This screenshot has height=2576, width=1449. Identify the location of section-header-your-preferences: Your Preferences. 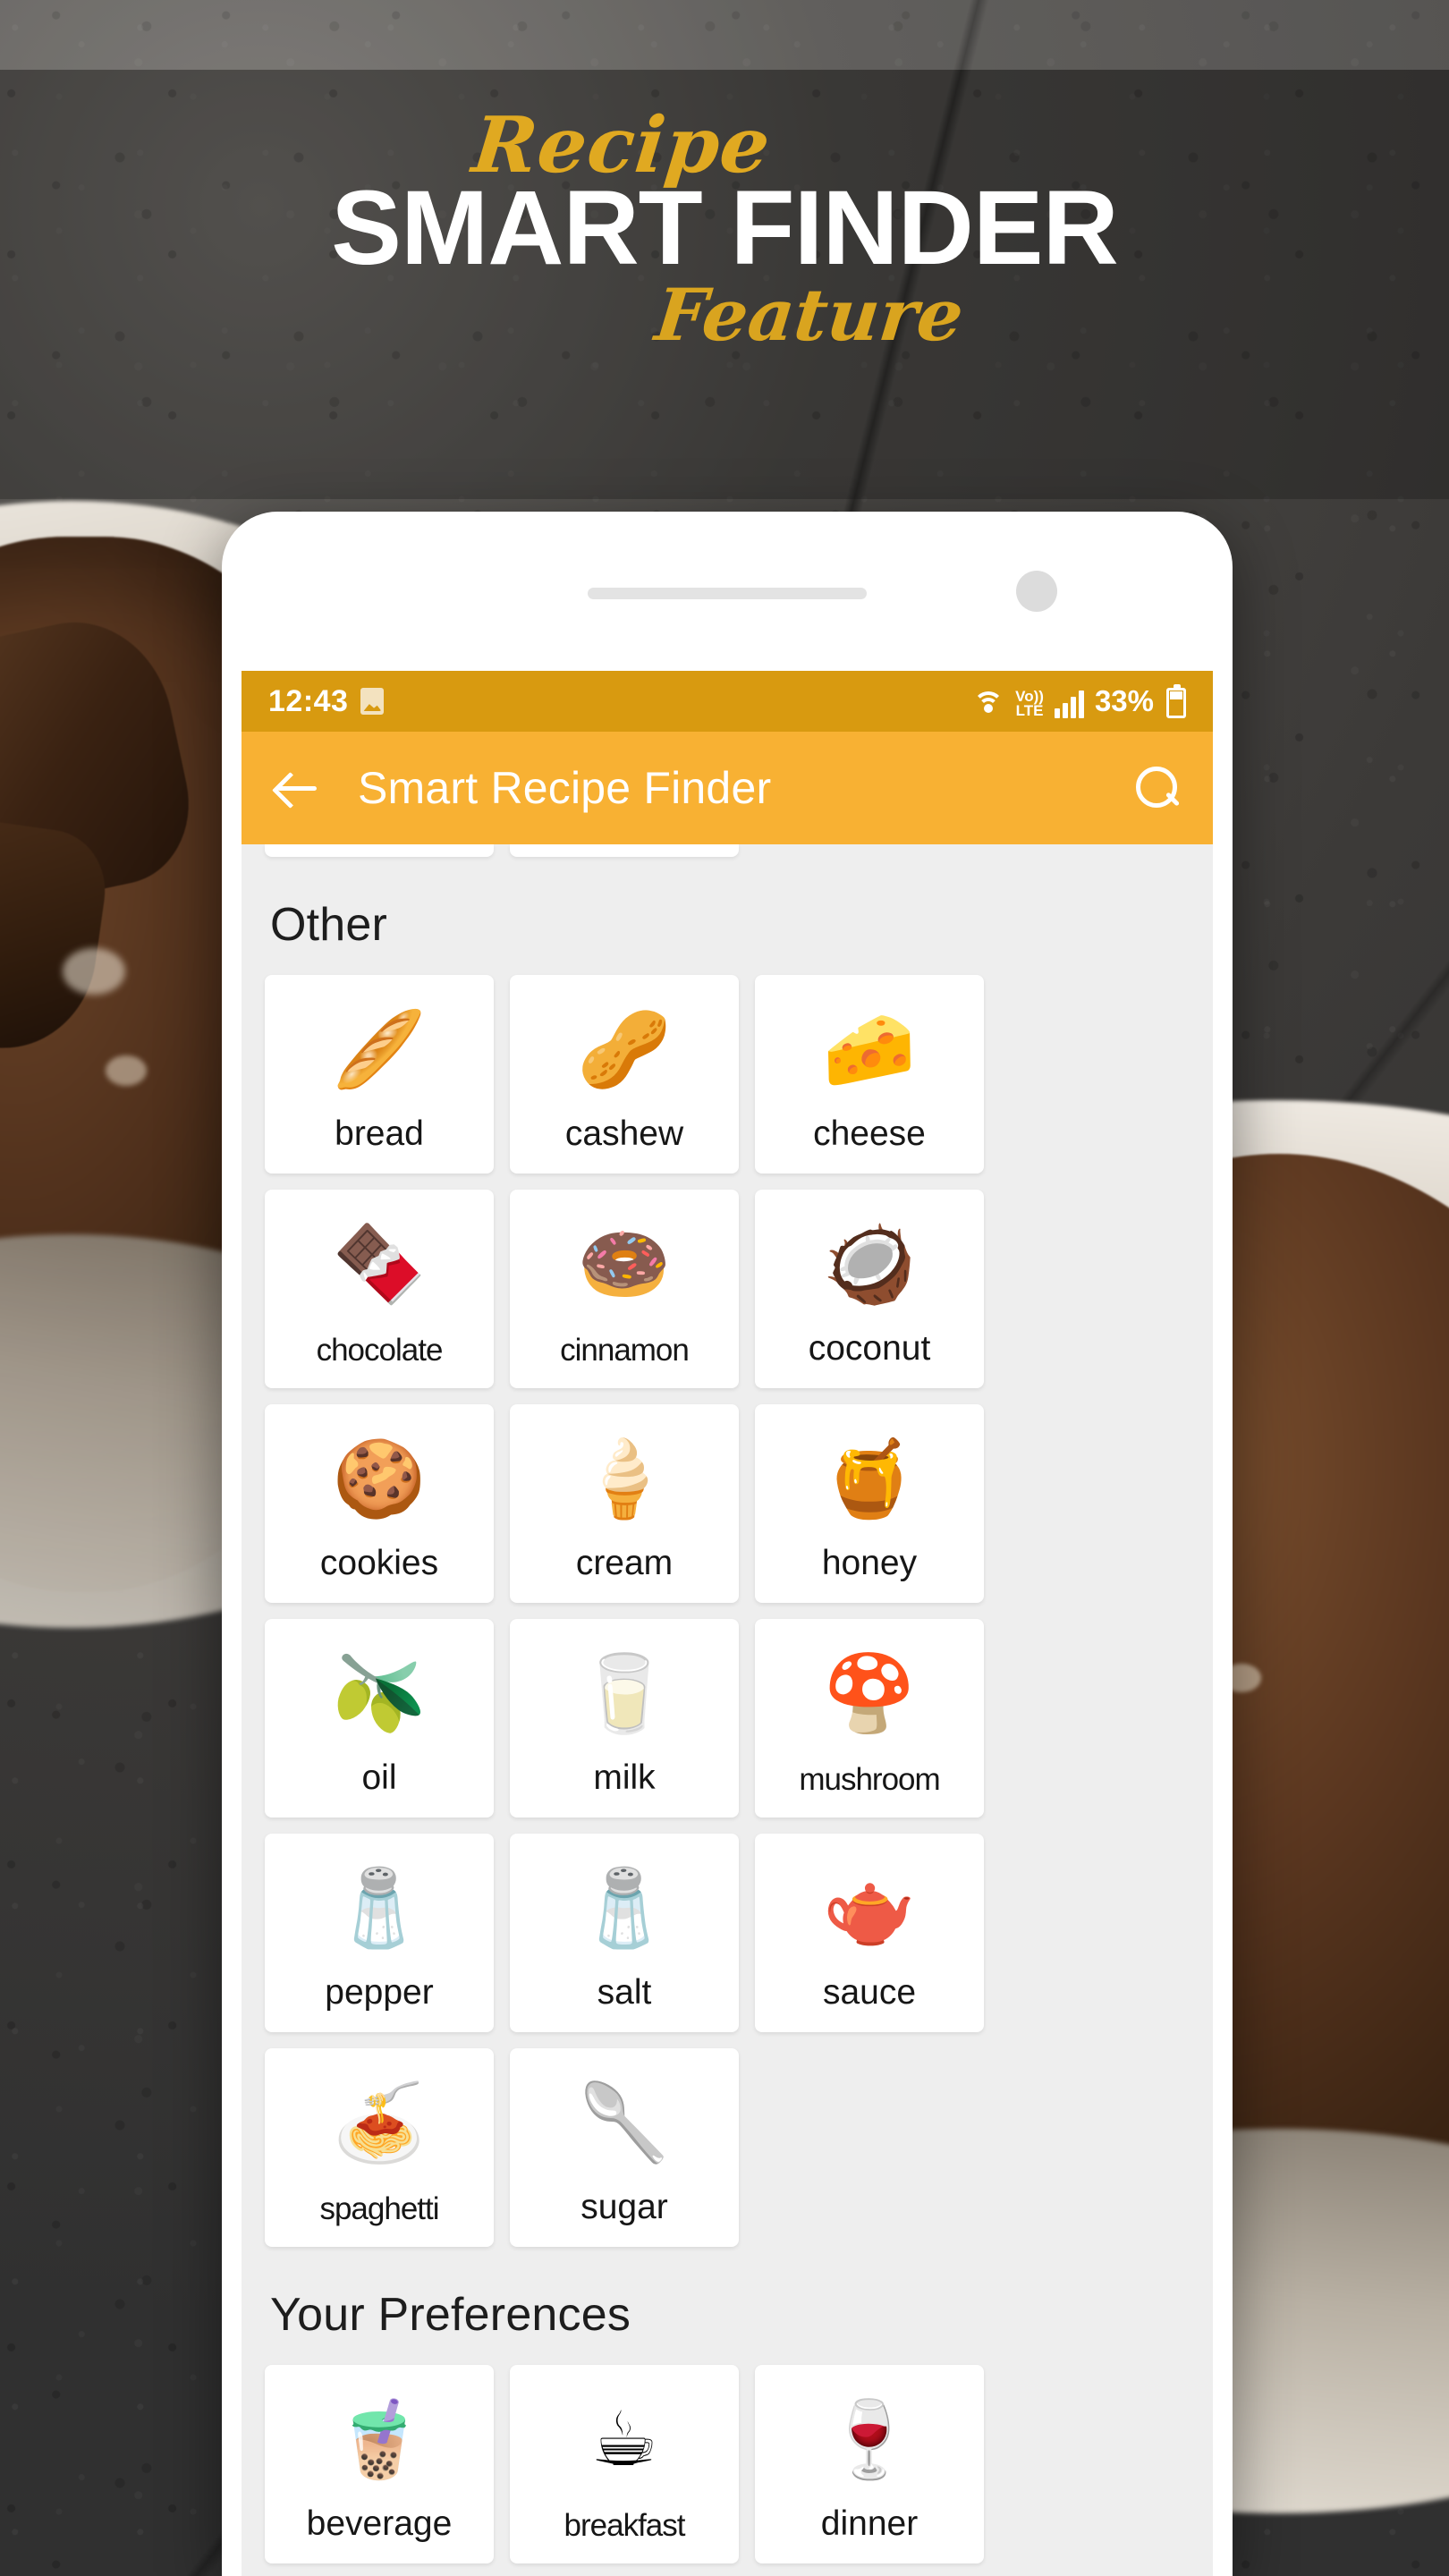
(450, 2315).